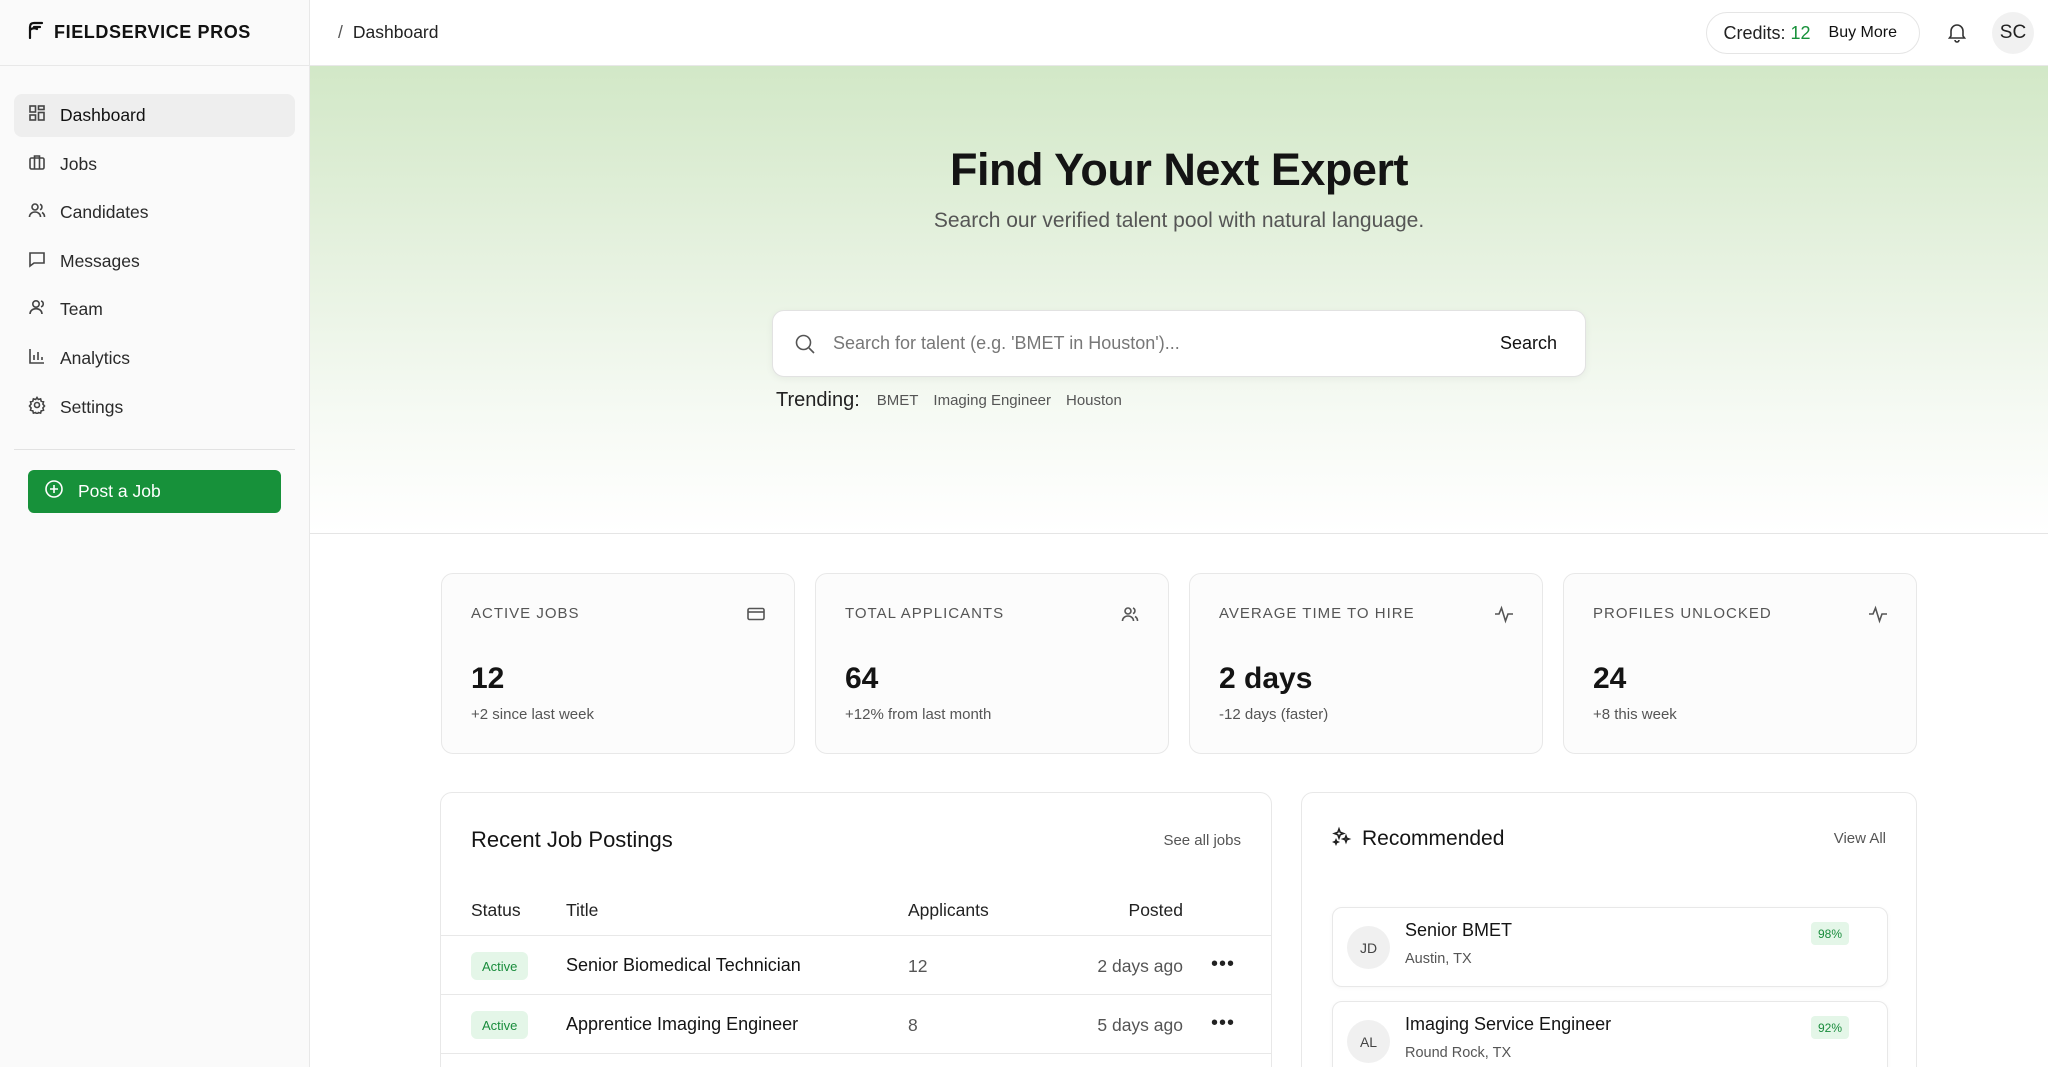 The image size is (2048, 1067). Describe the element at coordinates (1863, 33) in the screenshot. I see `buy-more-button: Buy More` at that location.